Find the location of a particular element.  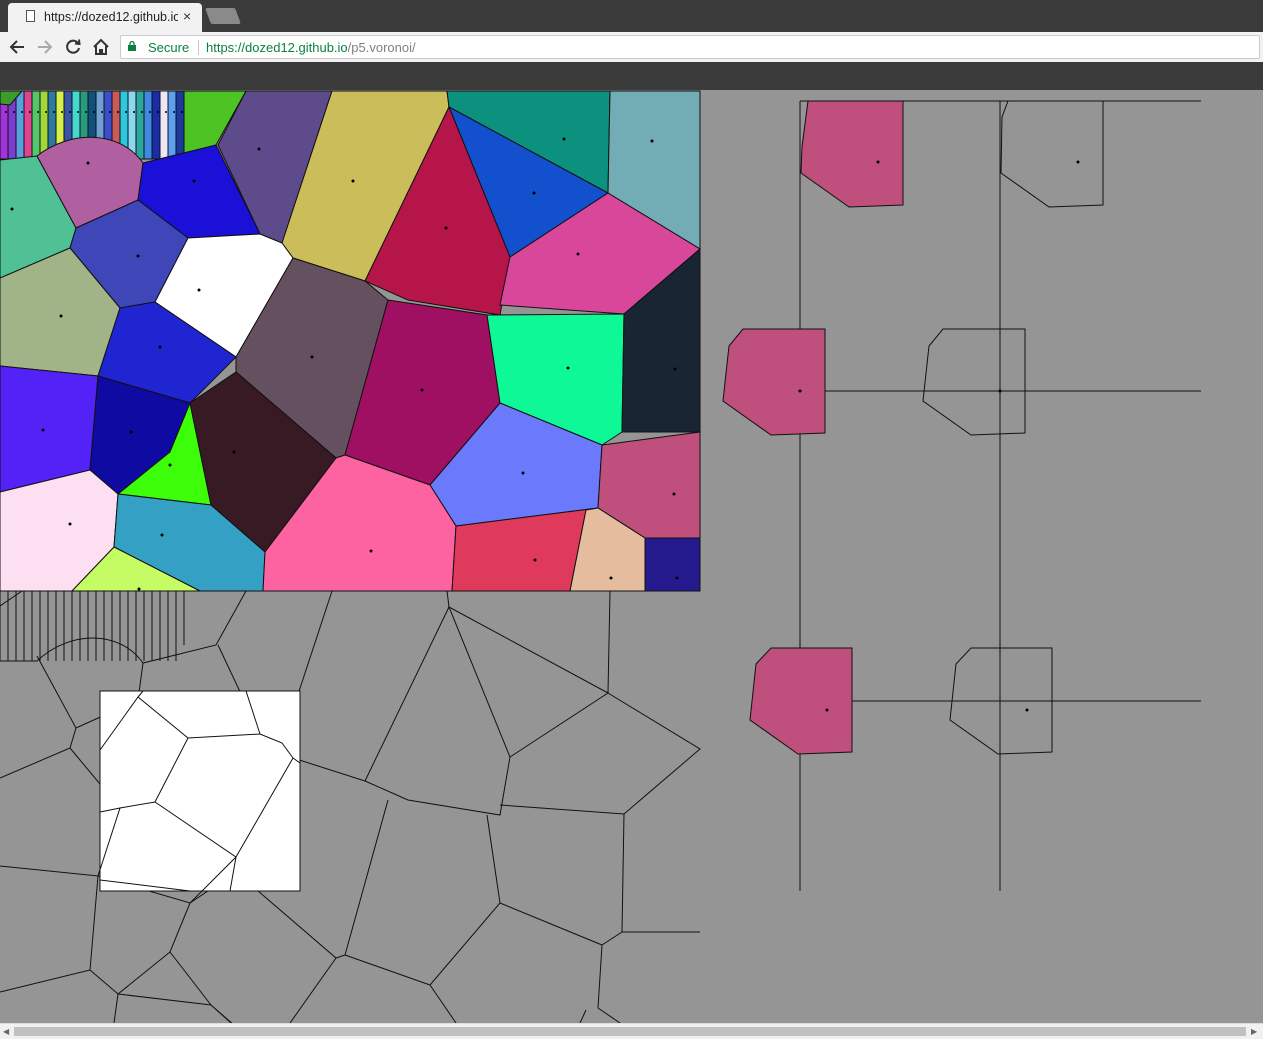

horizontal-scrollbar: ◀ ▶ is located at coordinates (631, 1031).